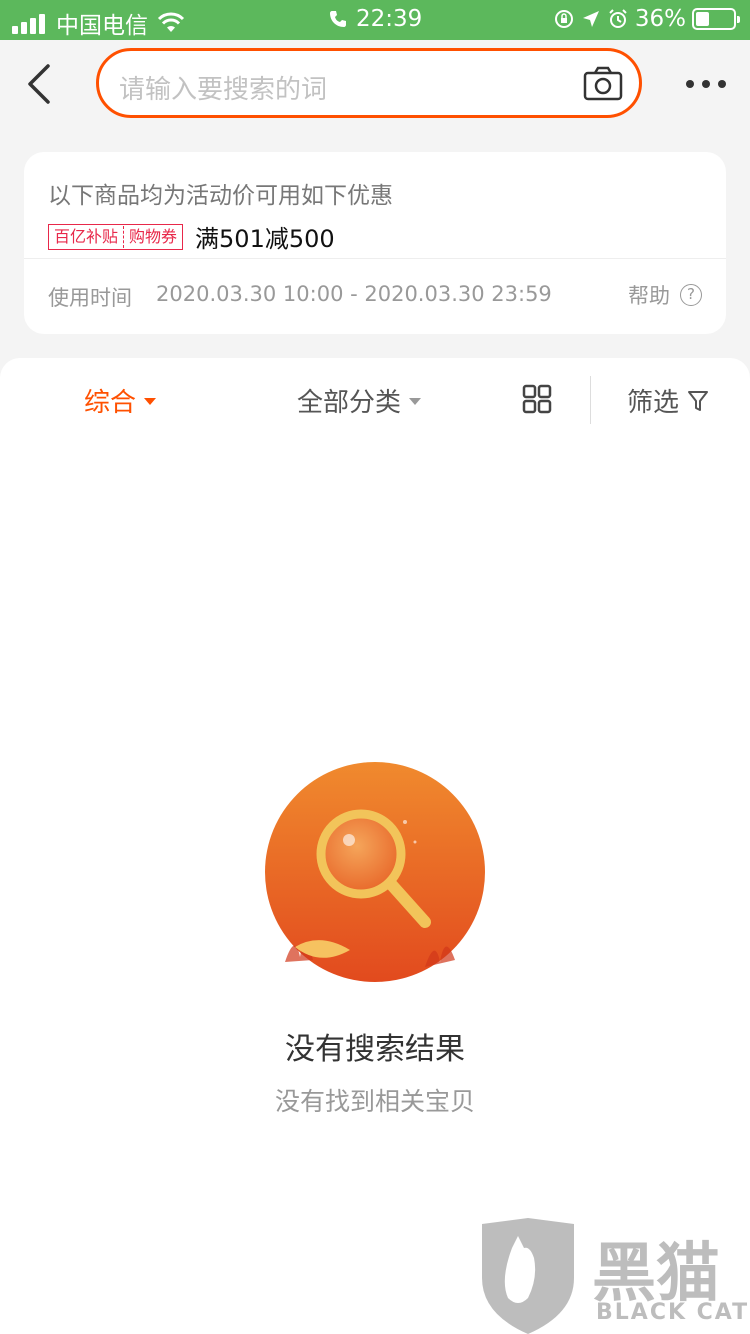 The width and height of the screenshot is (750, 1334). I want to click on help-button: 帮助 ?, so click(665, 295).